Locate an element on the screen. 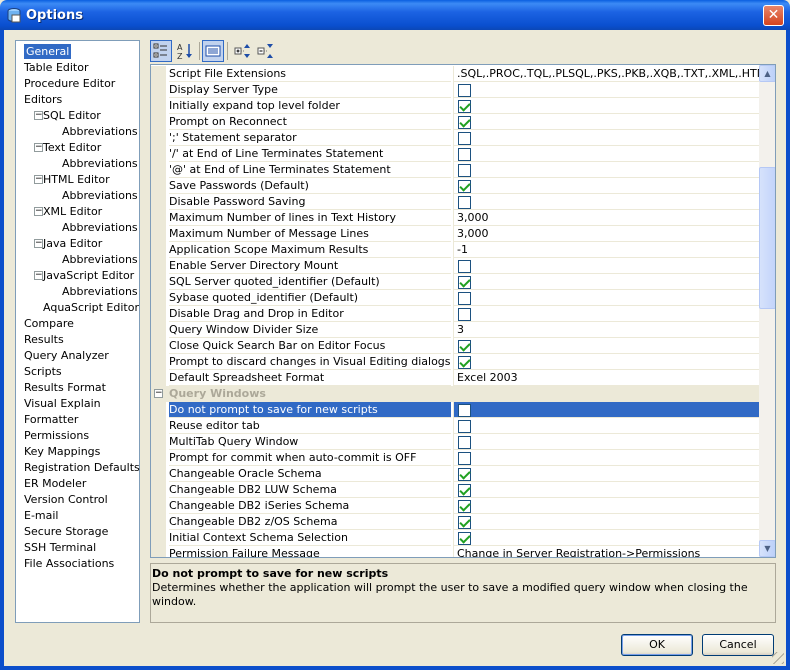  tree-item: Permissions is located at coordinates (56, 435).